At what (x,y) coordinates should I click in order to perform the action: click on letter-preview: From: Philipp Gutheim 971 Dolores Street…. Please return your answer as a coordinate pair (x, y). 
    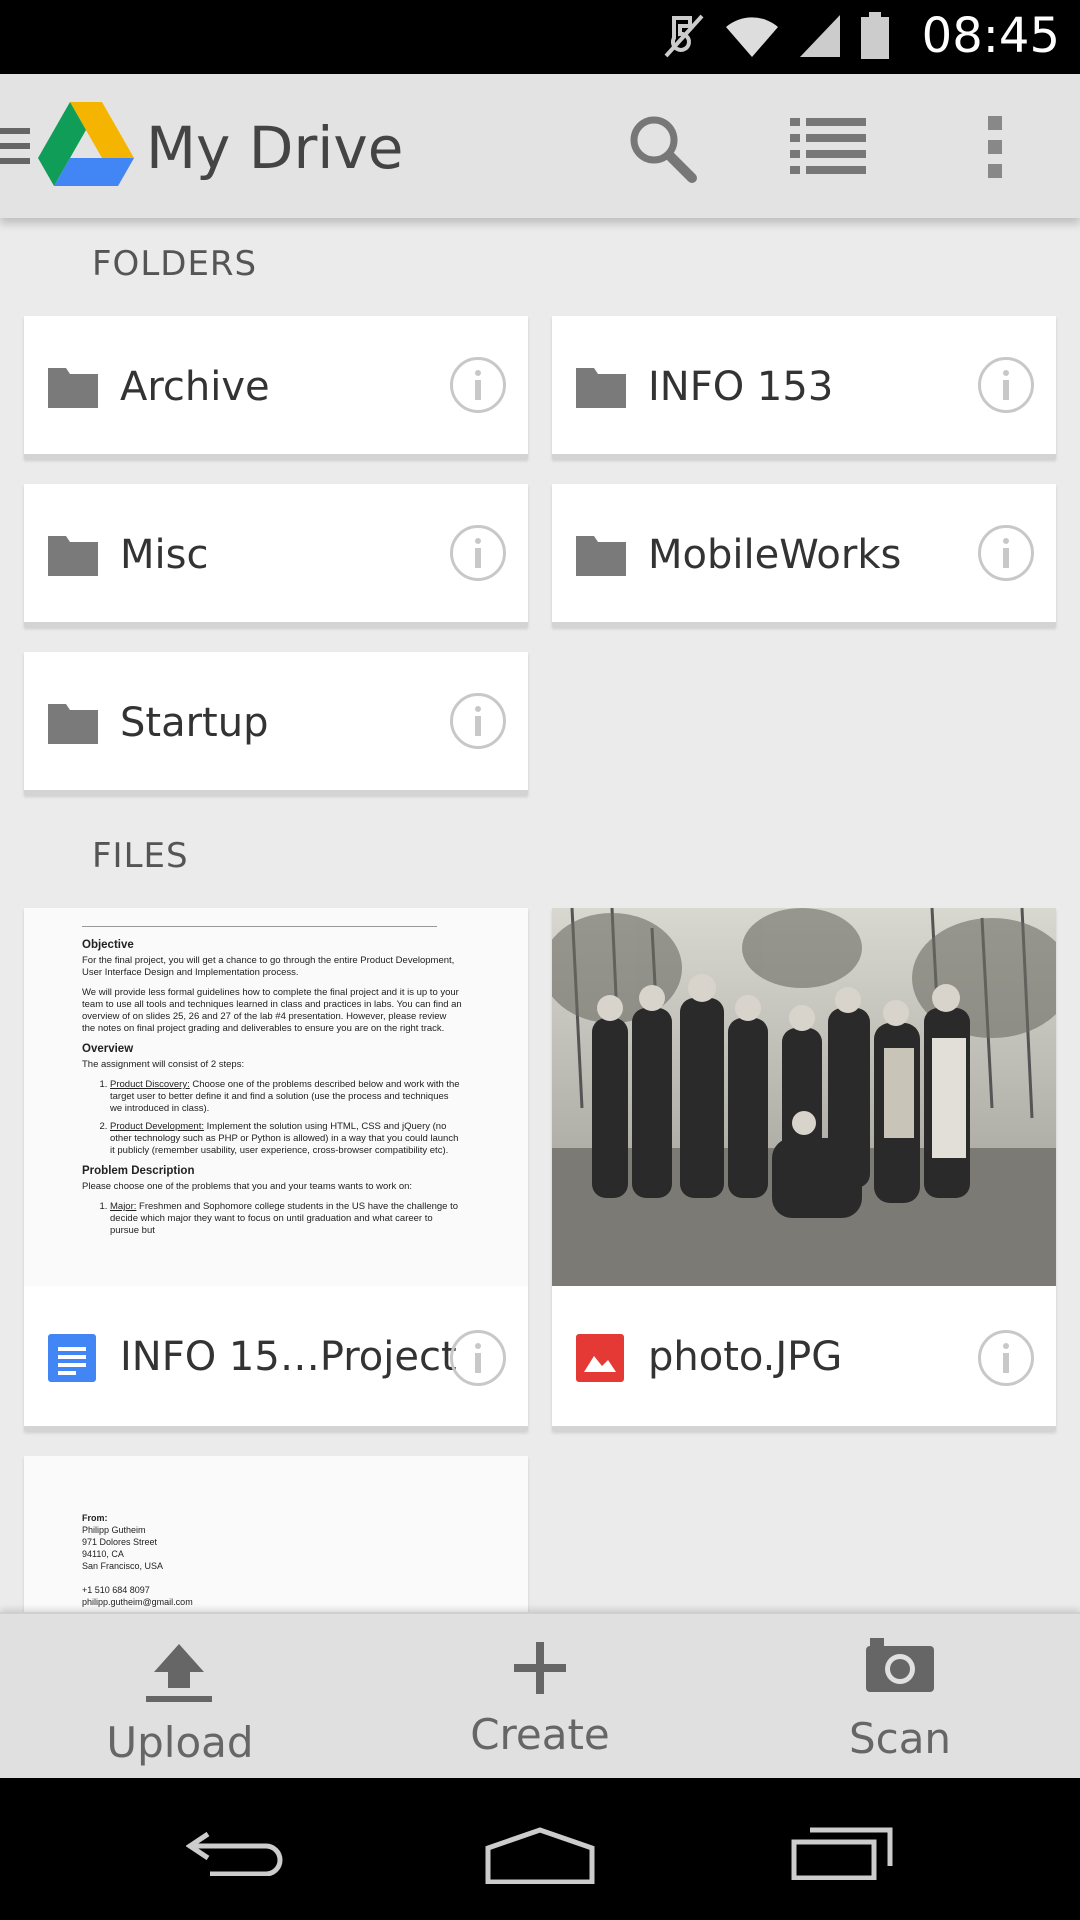
    Looking at the image, I should click on (243, 1532).